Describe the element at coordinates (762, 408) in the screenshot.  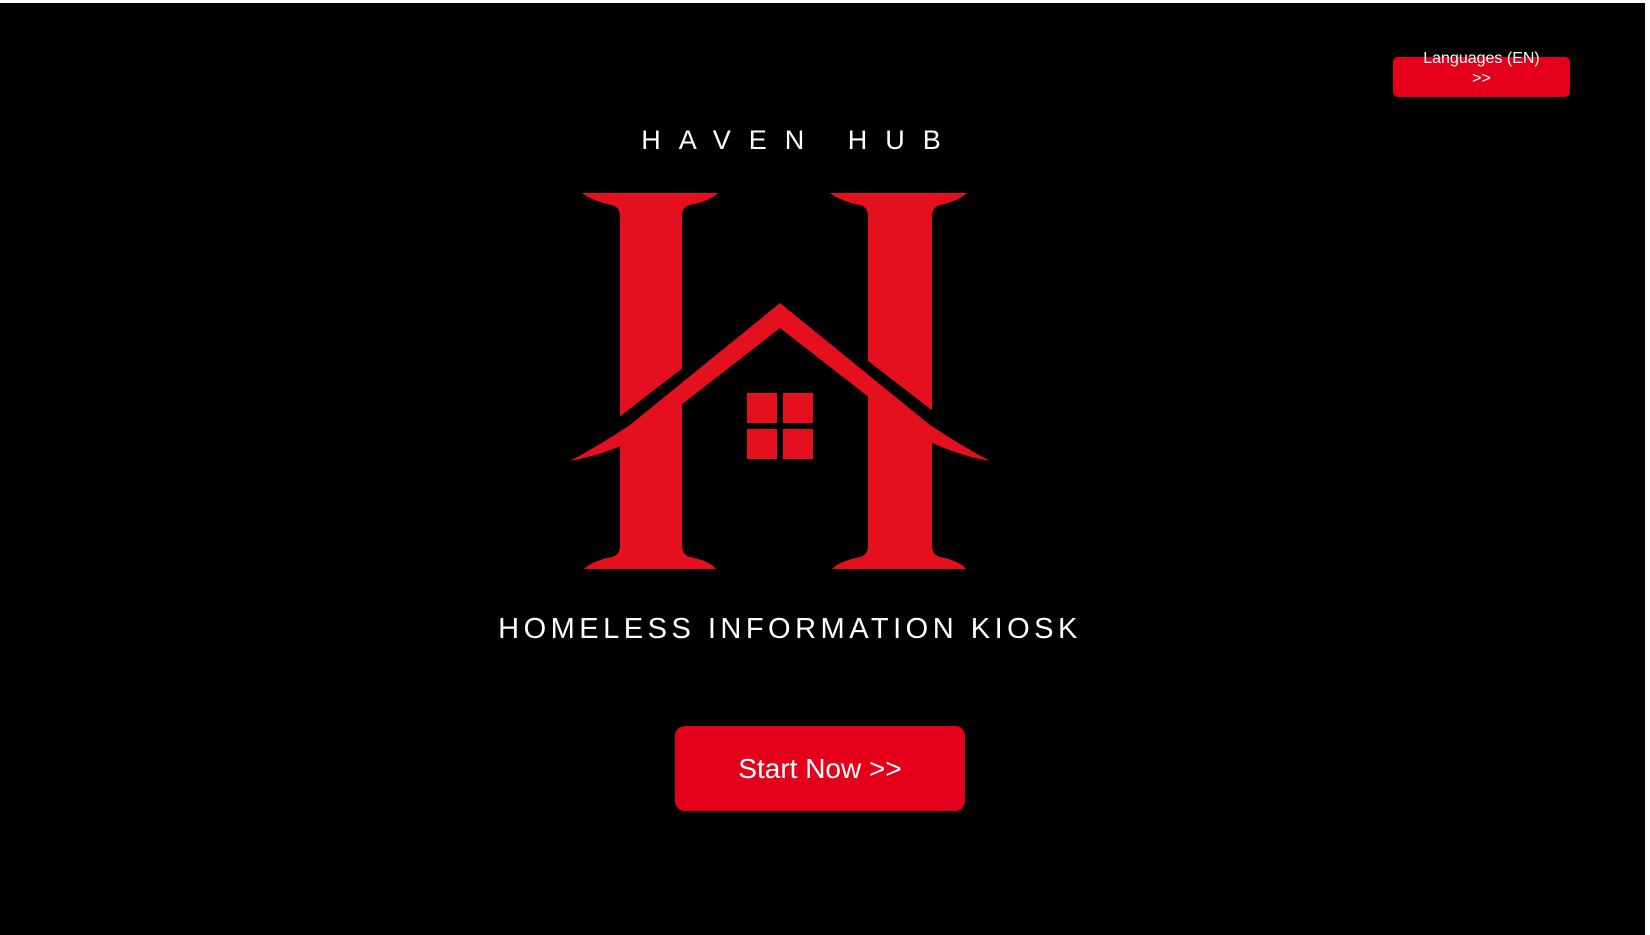
I see `logo-window-pane-tl` at that location.